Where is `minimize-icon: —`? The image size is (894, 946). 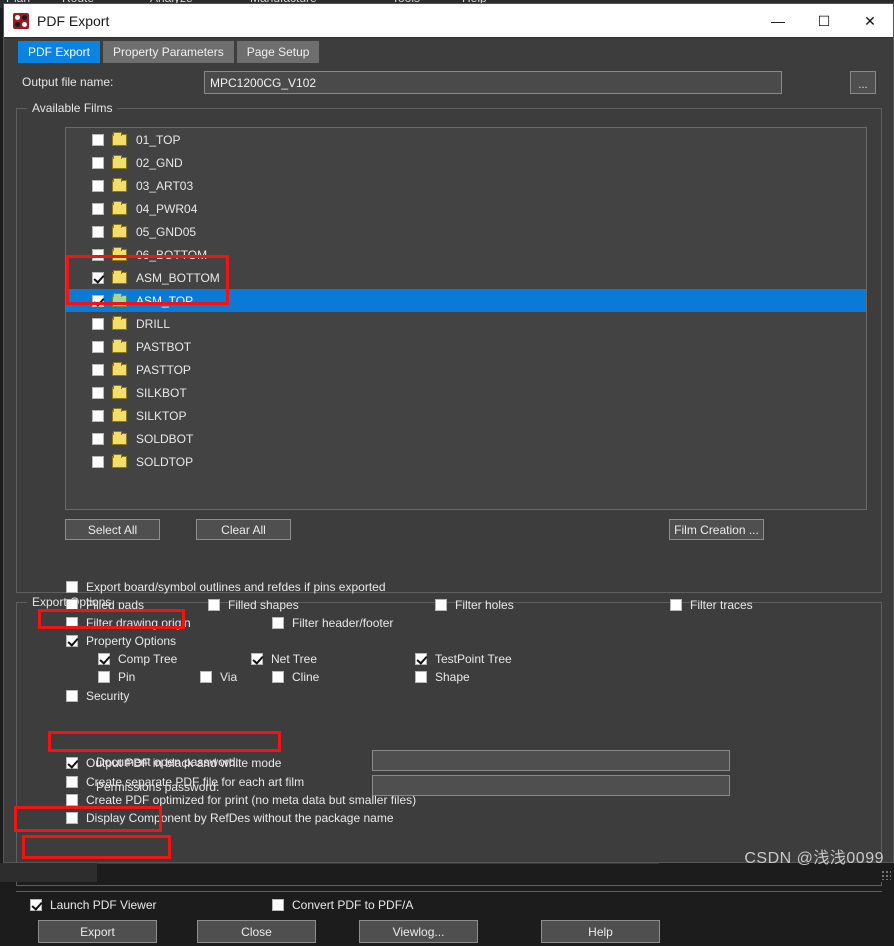
minimize-icon: — is located at coordinates (778, 20).